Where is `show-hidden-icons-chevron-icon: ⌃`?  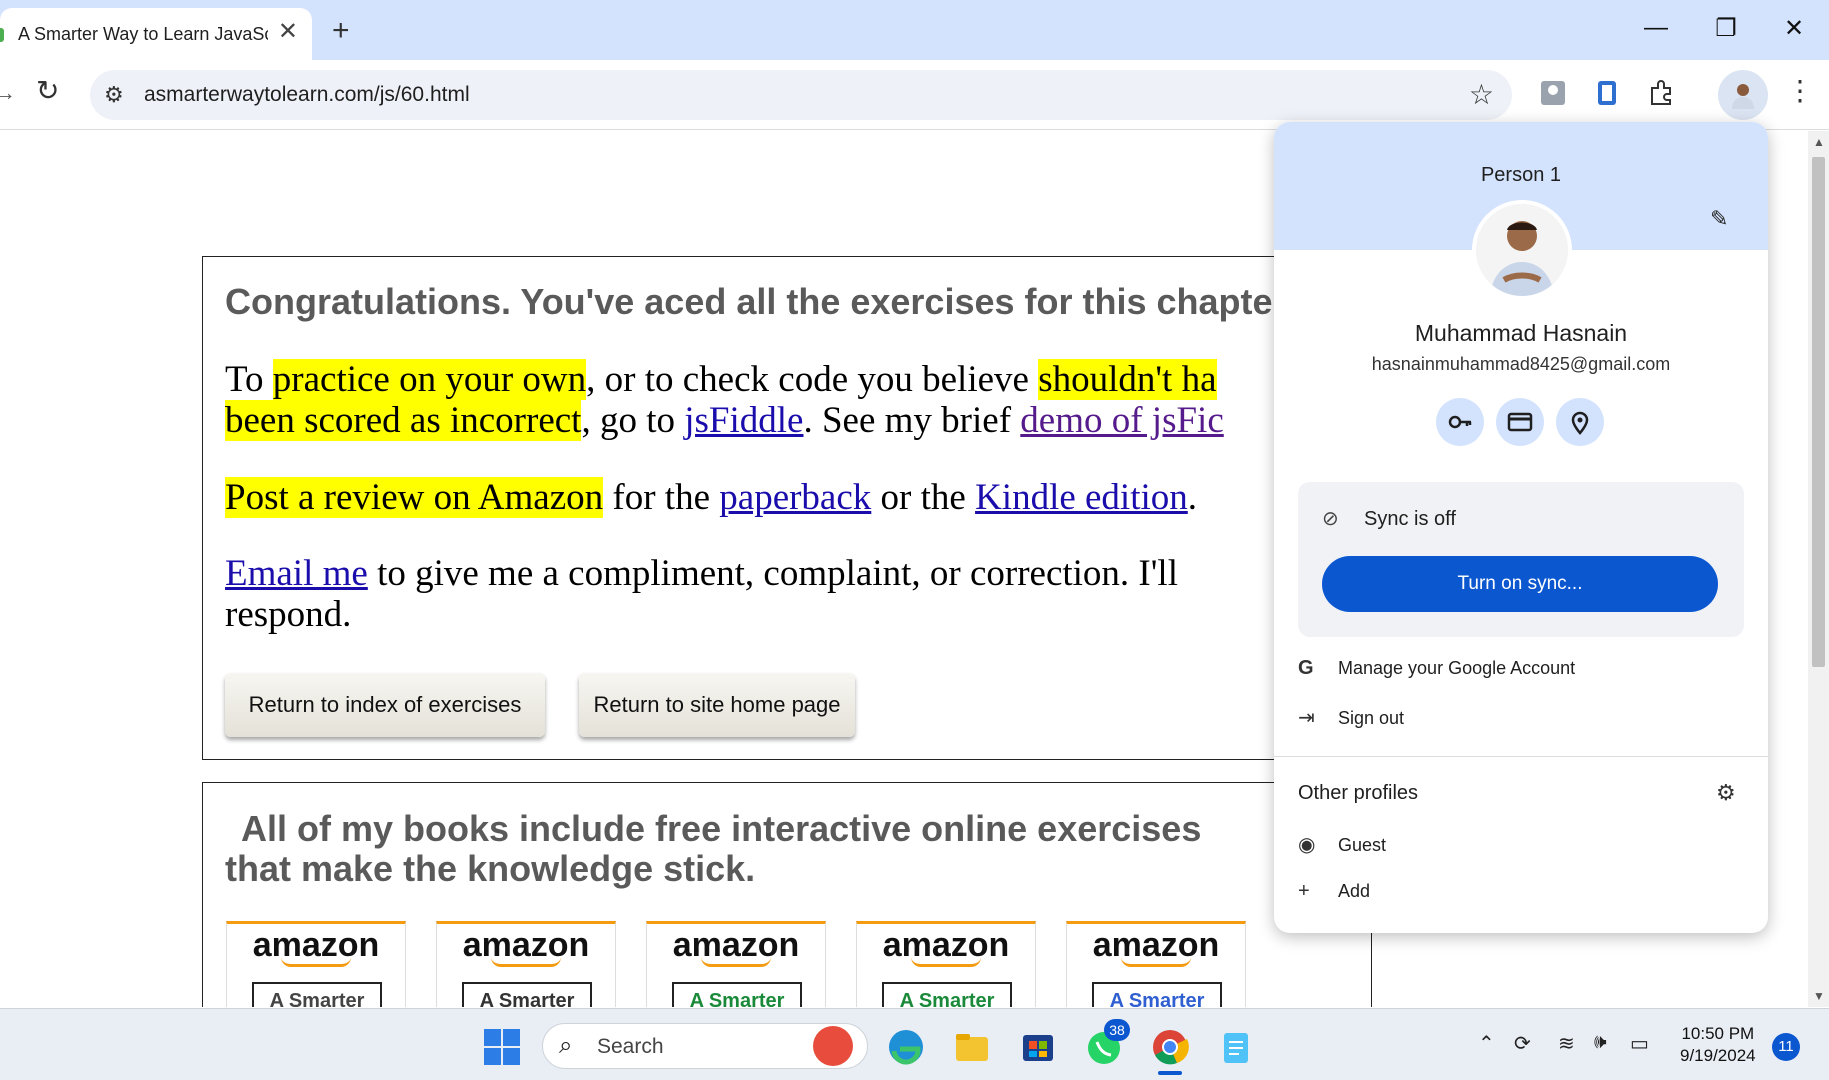
show-hidden-icons-chevron-icon: ⌃ is located at coordinates (1486, 1043).